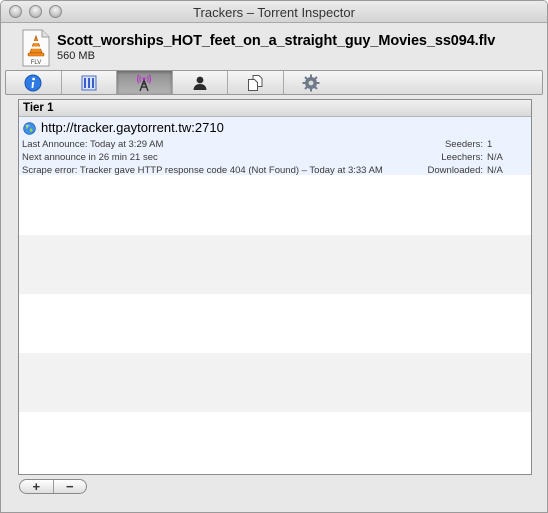  I want to click on leechers-value: N/A, so click(495, 157).